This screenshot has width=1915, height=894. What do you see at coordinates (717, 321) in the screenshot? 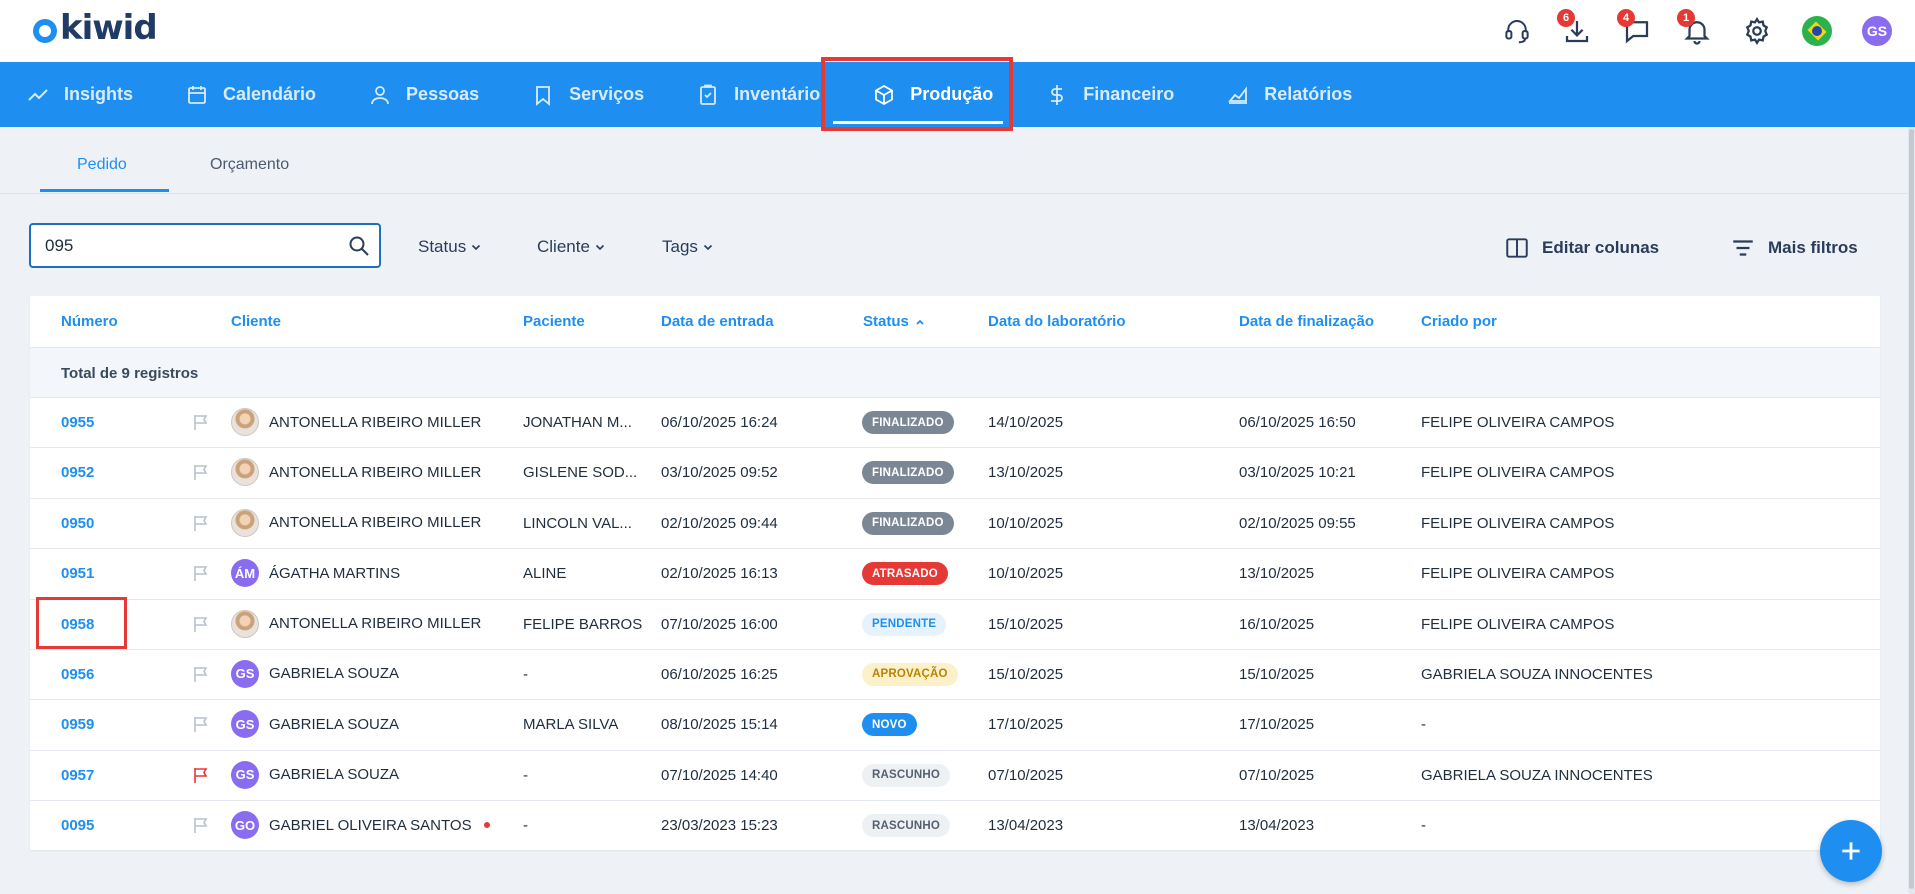
I see `col-data-entrada: Data de entrada` at bounding box center [717, 321].